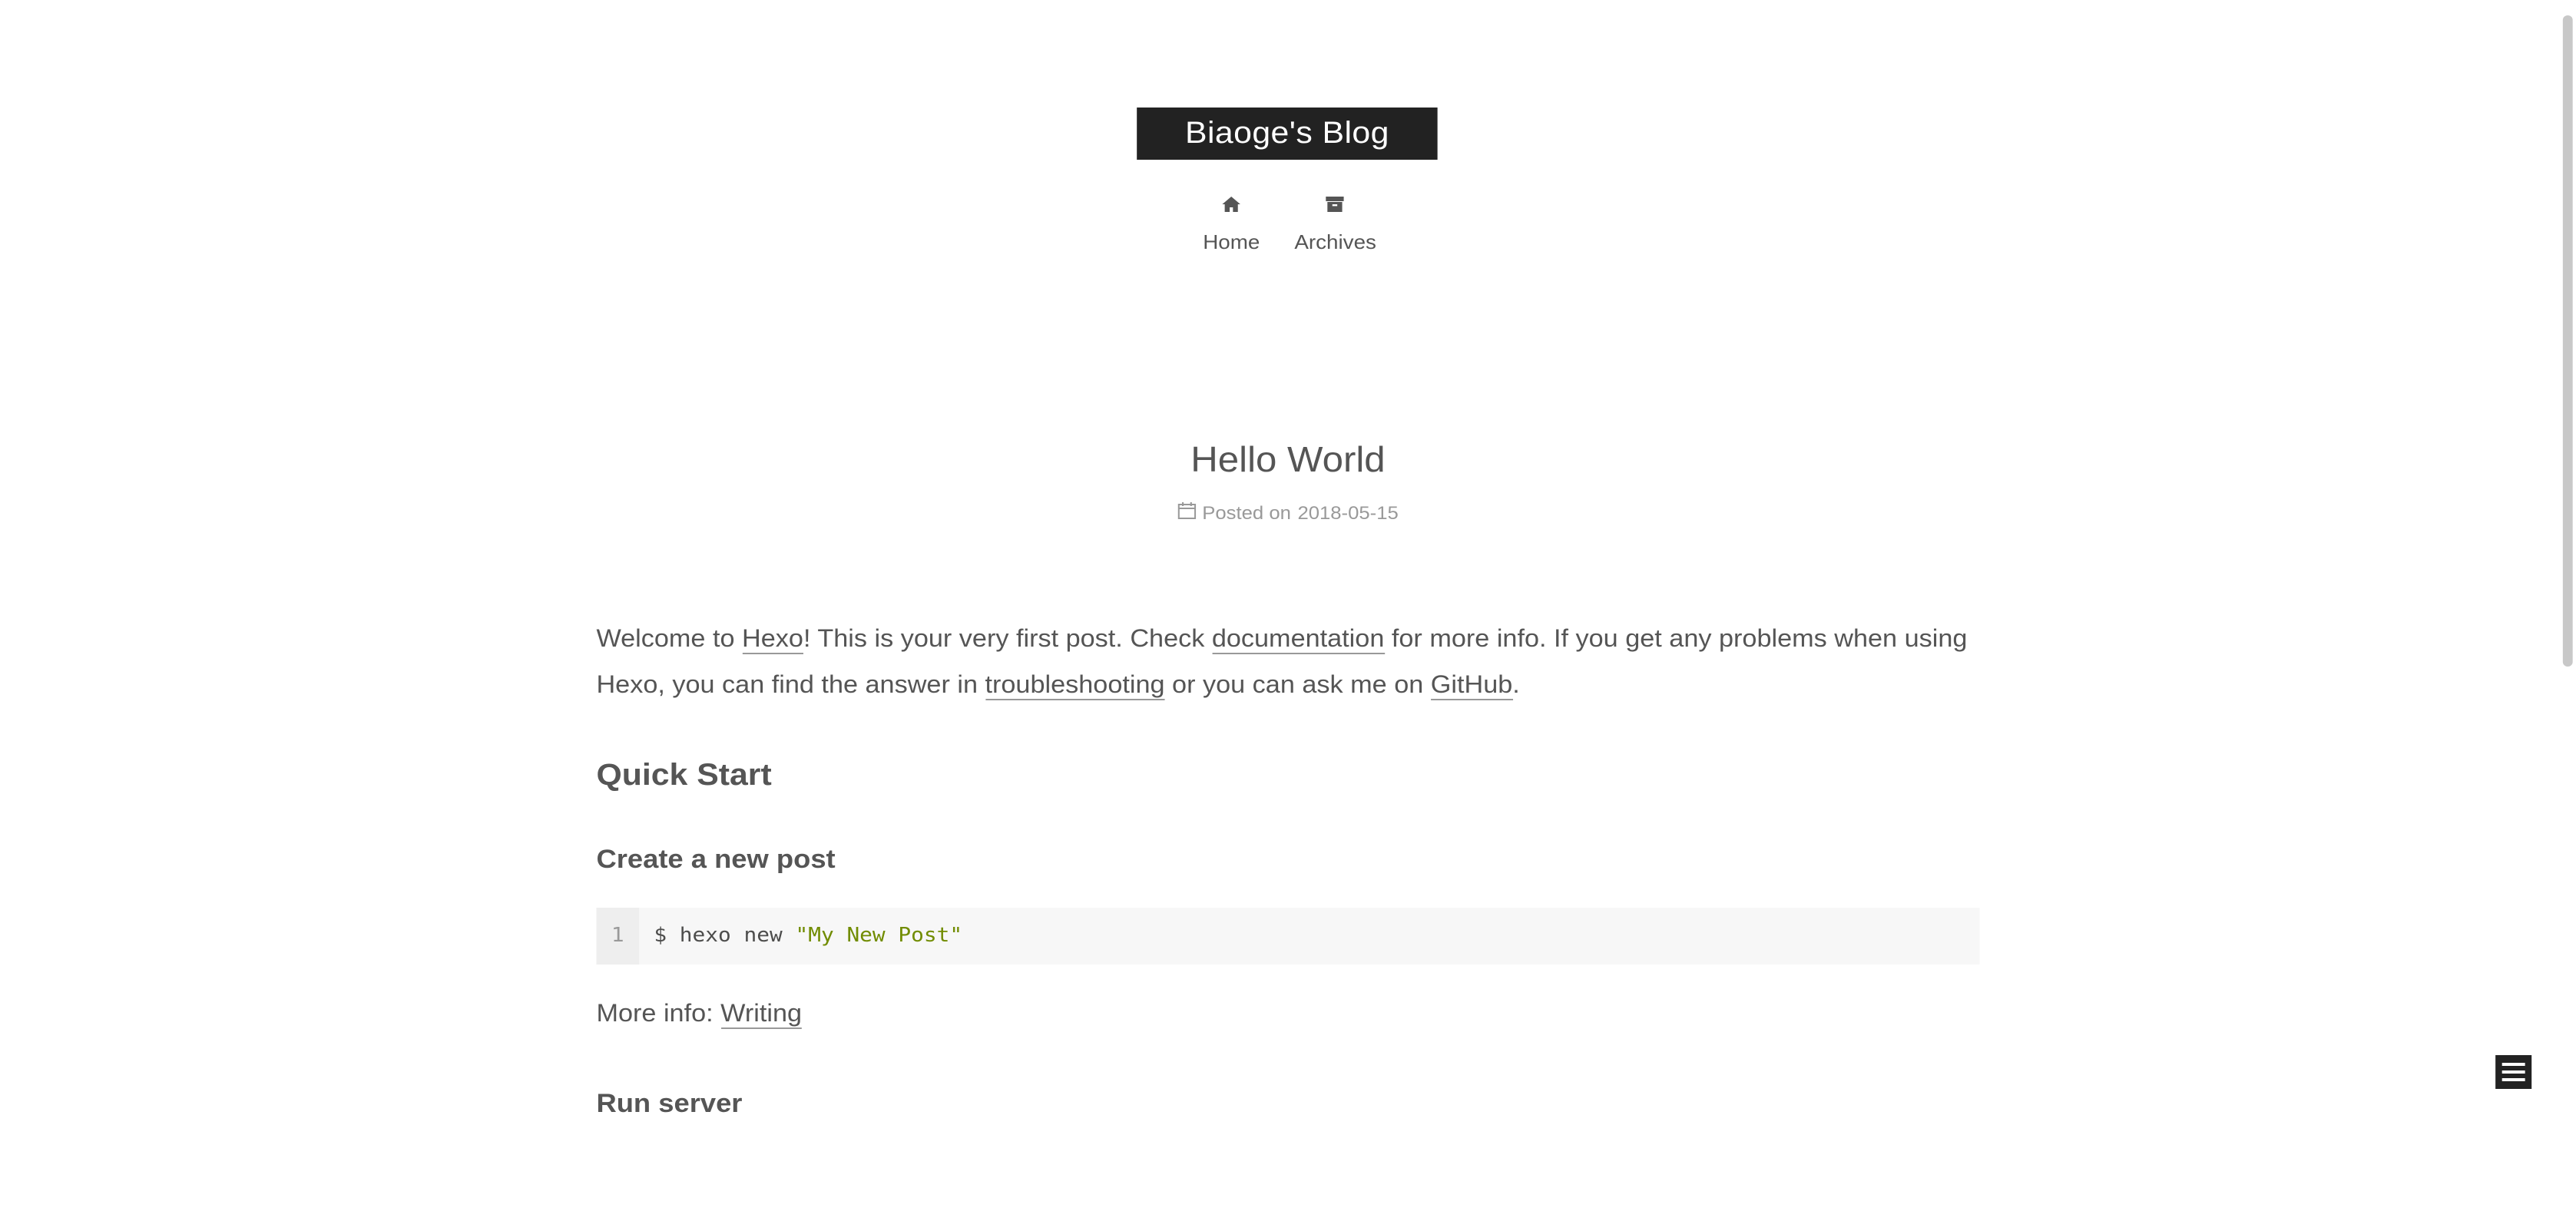  I want to click on more-info-paragraph: More info: Writing, so click(700, 1015).